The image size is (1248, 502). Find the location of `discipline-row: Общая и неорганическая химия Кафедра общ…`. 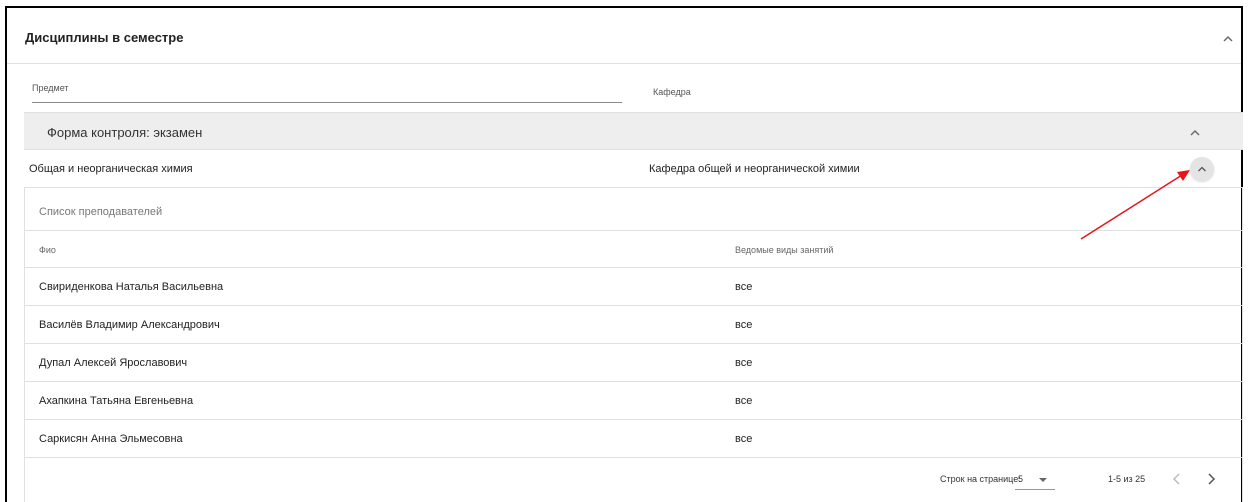

discipline-row: Общая и неорганическая химия Кафедра общ… is located at coordinates (633, 169).